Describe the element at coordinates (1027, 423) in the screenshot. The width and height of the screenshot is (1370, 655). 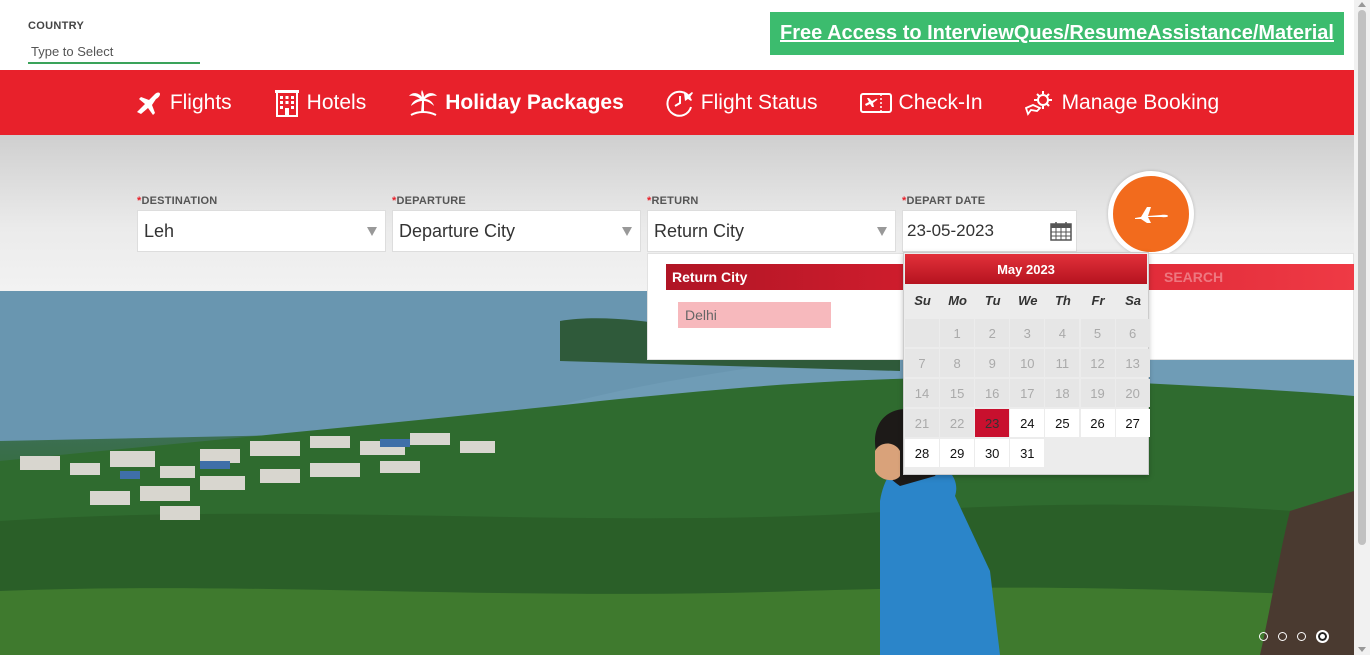
I see `calendar-day: 24` at that location.